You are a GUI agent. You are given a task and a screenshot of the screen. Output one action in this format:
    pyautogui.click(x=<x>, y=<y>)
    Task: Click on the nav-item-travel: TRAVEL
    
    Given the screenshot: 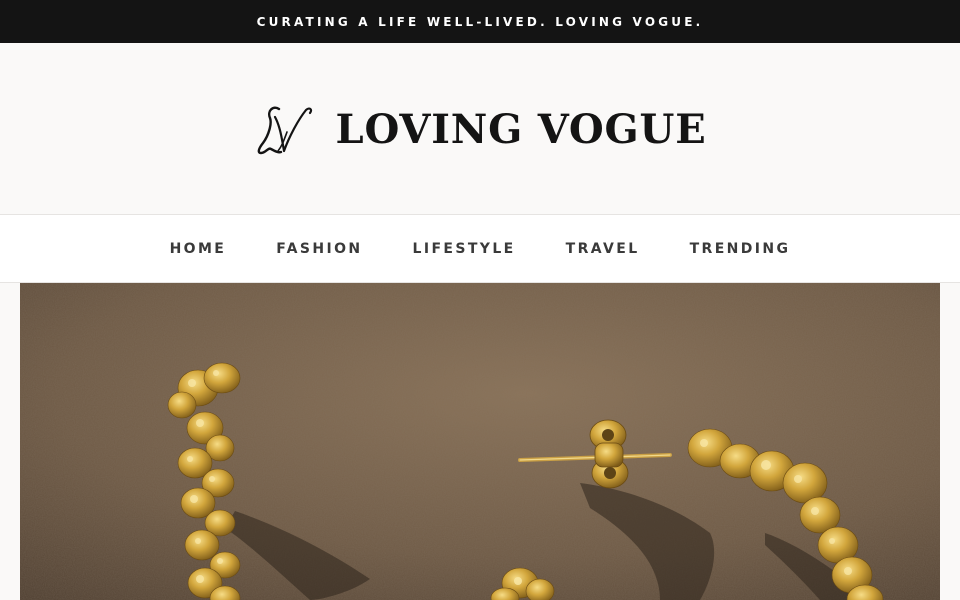 What is the action you would take?
    pyautogui.click(x=603, y=249)
    